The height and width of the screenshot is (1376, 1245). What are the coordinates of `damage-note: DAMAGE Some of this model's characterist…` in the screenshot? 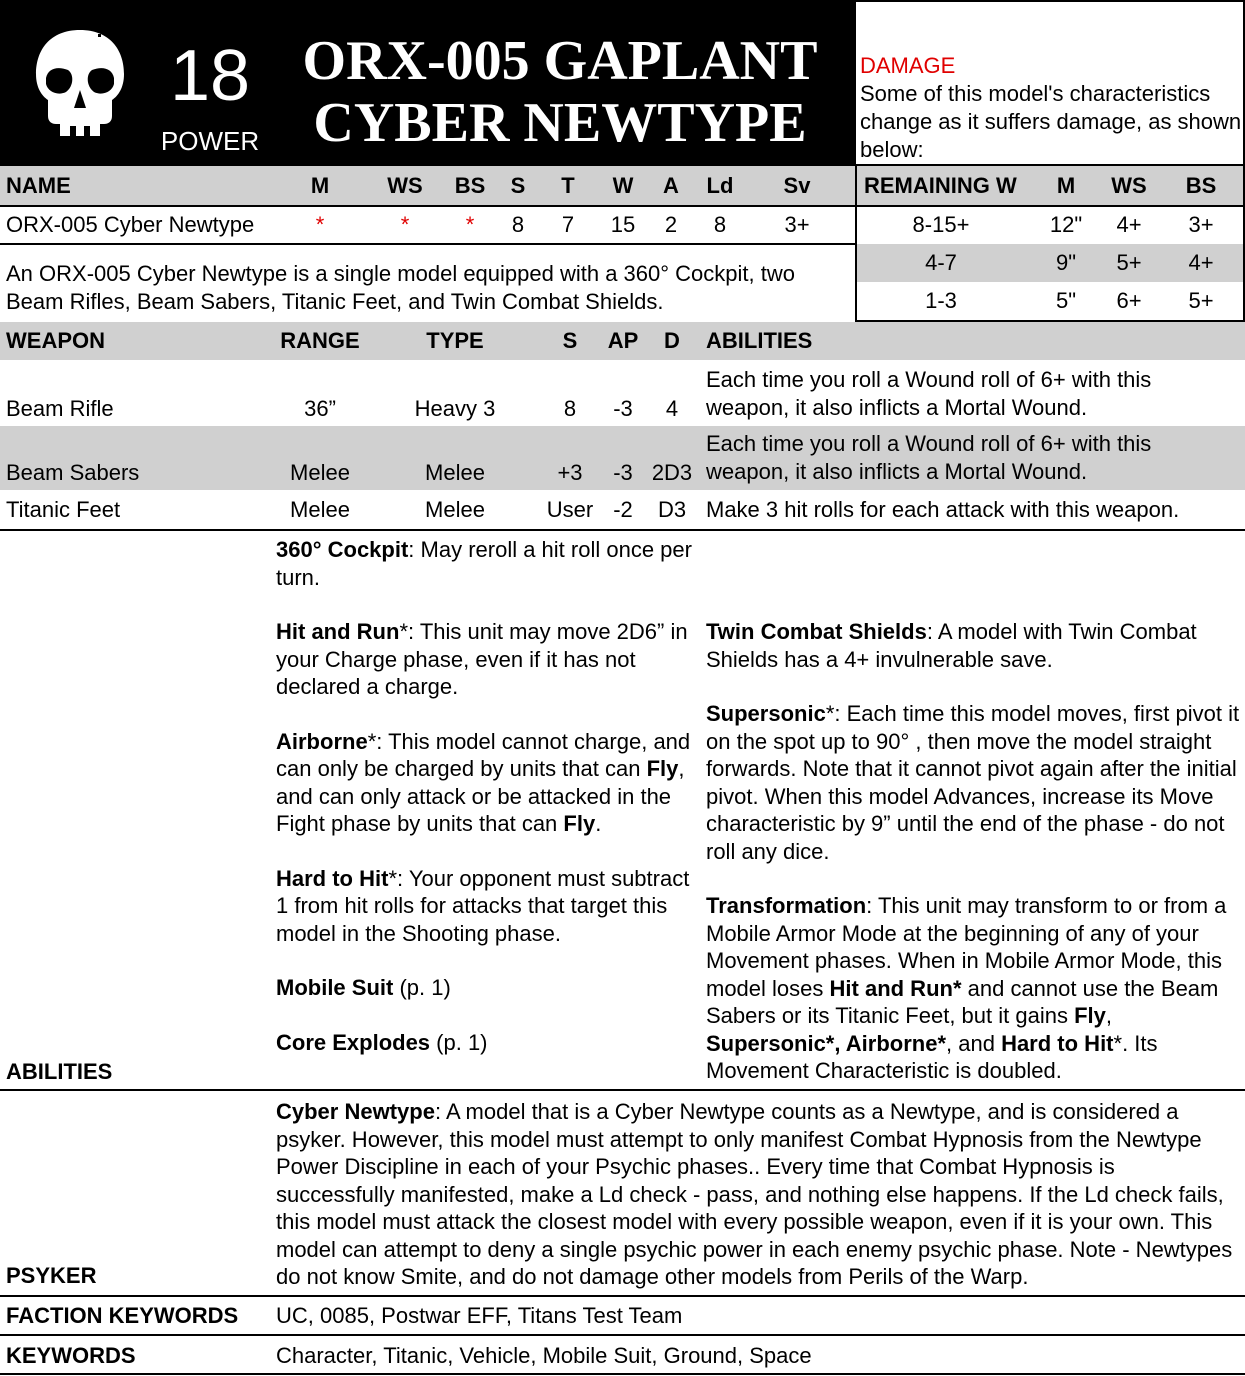 It's located at (1050, 83).